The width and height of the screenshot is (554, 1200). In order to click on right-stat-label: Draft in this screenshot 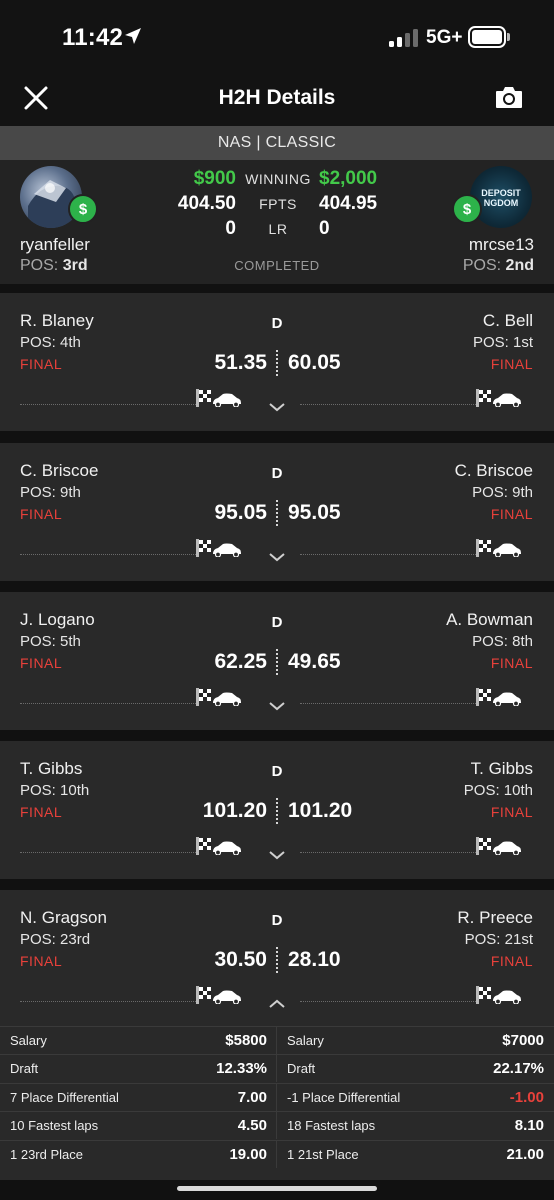, I will do `click(301, 1069)`.